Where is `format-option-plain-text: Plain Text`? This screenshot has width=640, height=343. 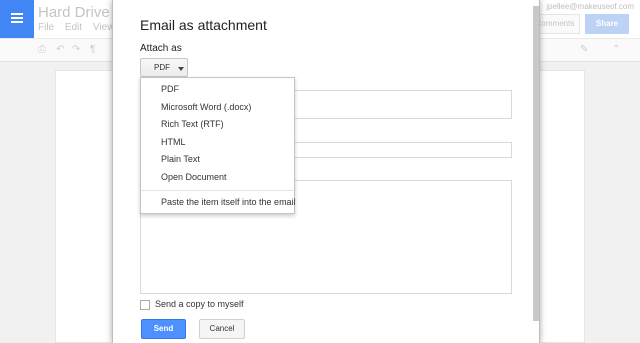 format-option-plain-text: Plain Text is located at coordinates (180, 159).